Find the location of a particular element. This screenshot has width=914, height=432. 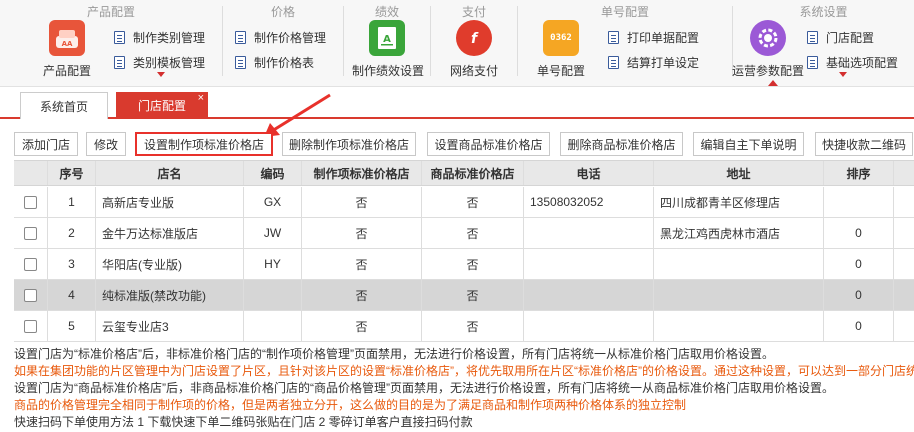

make-price-manage-button: 制作价格管理 is located at coordinates (280, 37).